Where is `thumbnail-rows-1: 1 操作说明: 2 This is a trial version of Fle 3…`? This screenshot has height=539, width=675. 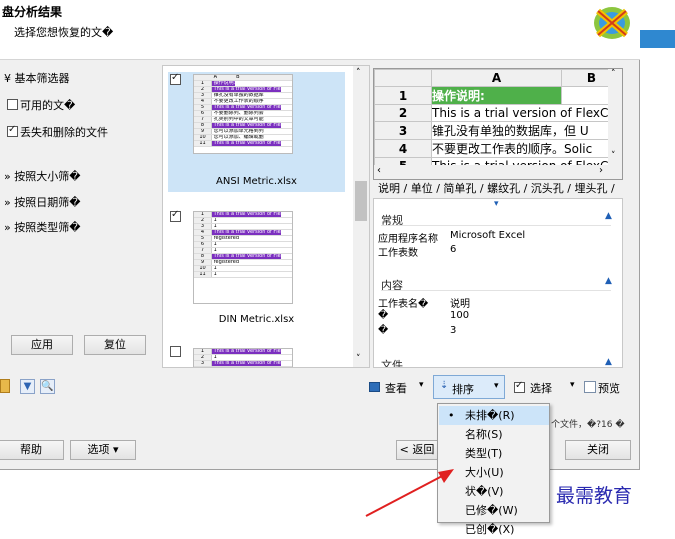 thumbnail-rows-1: 1 操作说明: 2 This is a trial version of Fle 3… is located at coordinates (243, 114).